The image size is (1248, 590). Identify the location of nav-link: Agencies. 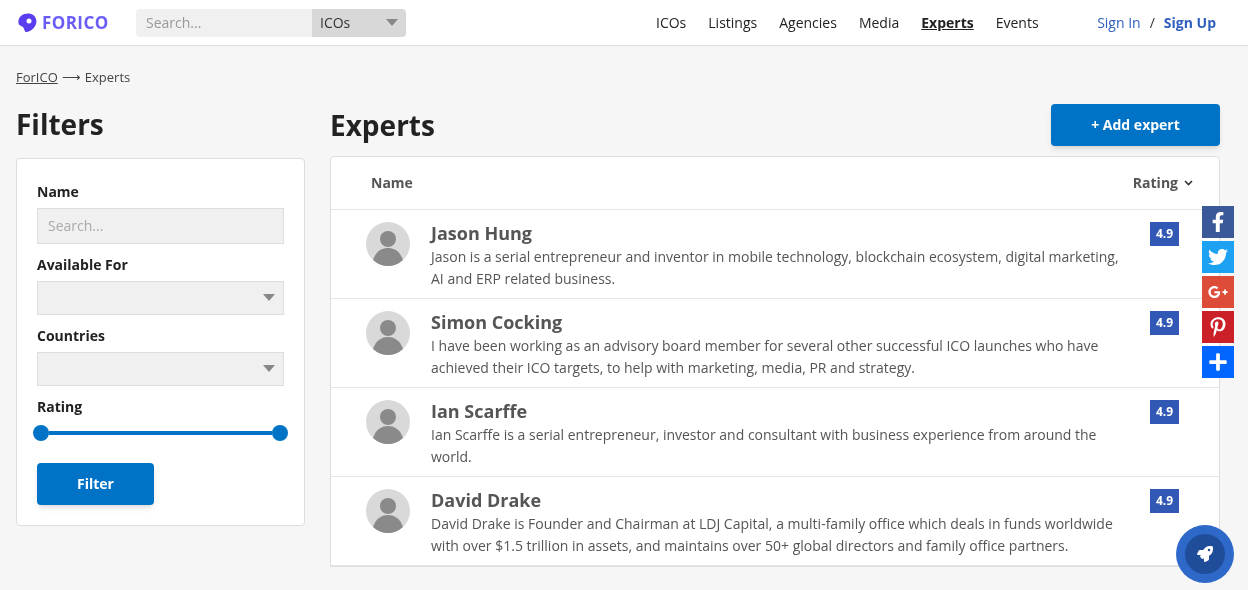
(808, 22).